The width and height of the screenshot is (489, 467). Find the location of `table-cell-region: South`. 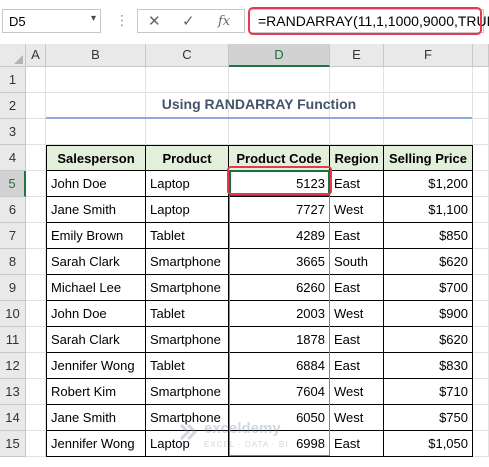

table-cell-region: South is located at coordinates (357, 262).